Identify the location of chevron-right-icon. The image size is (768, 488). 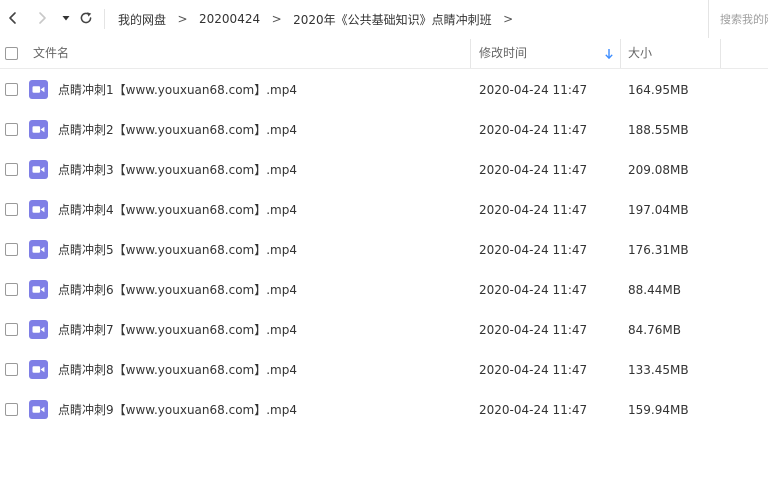
(42, 18).